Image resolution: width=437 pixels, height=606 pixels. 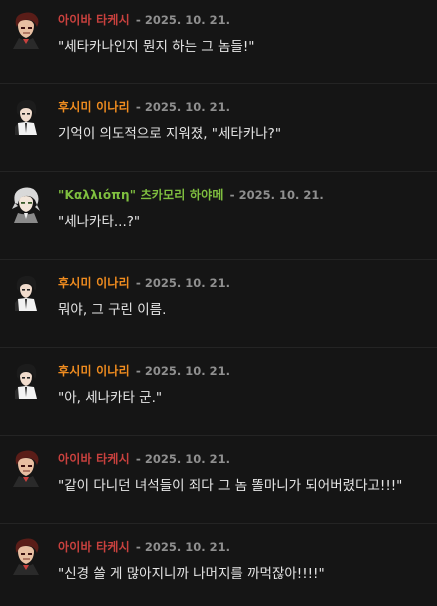 I want to click on message: 후시미 이나리 -2025. 10. 21. 뭐야, 그 구린 이름., so click(x=218, y=304).